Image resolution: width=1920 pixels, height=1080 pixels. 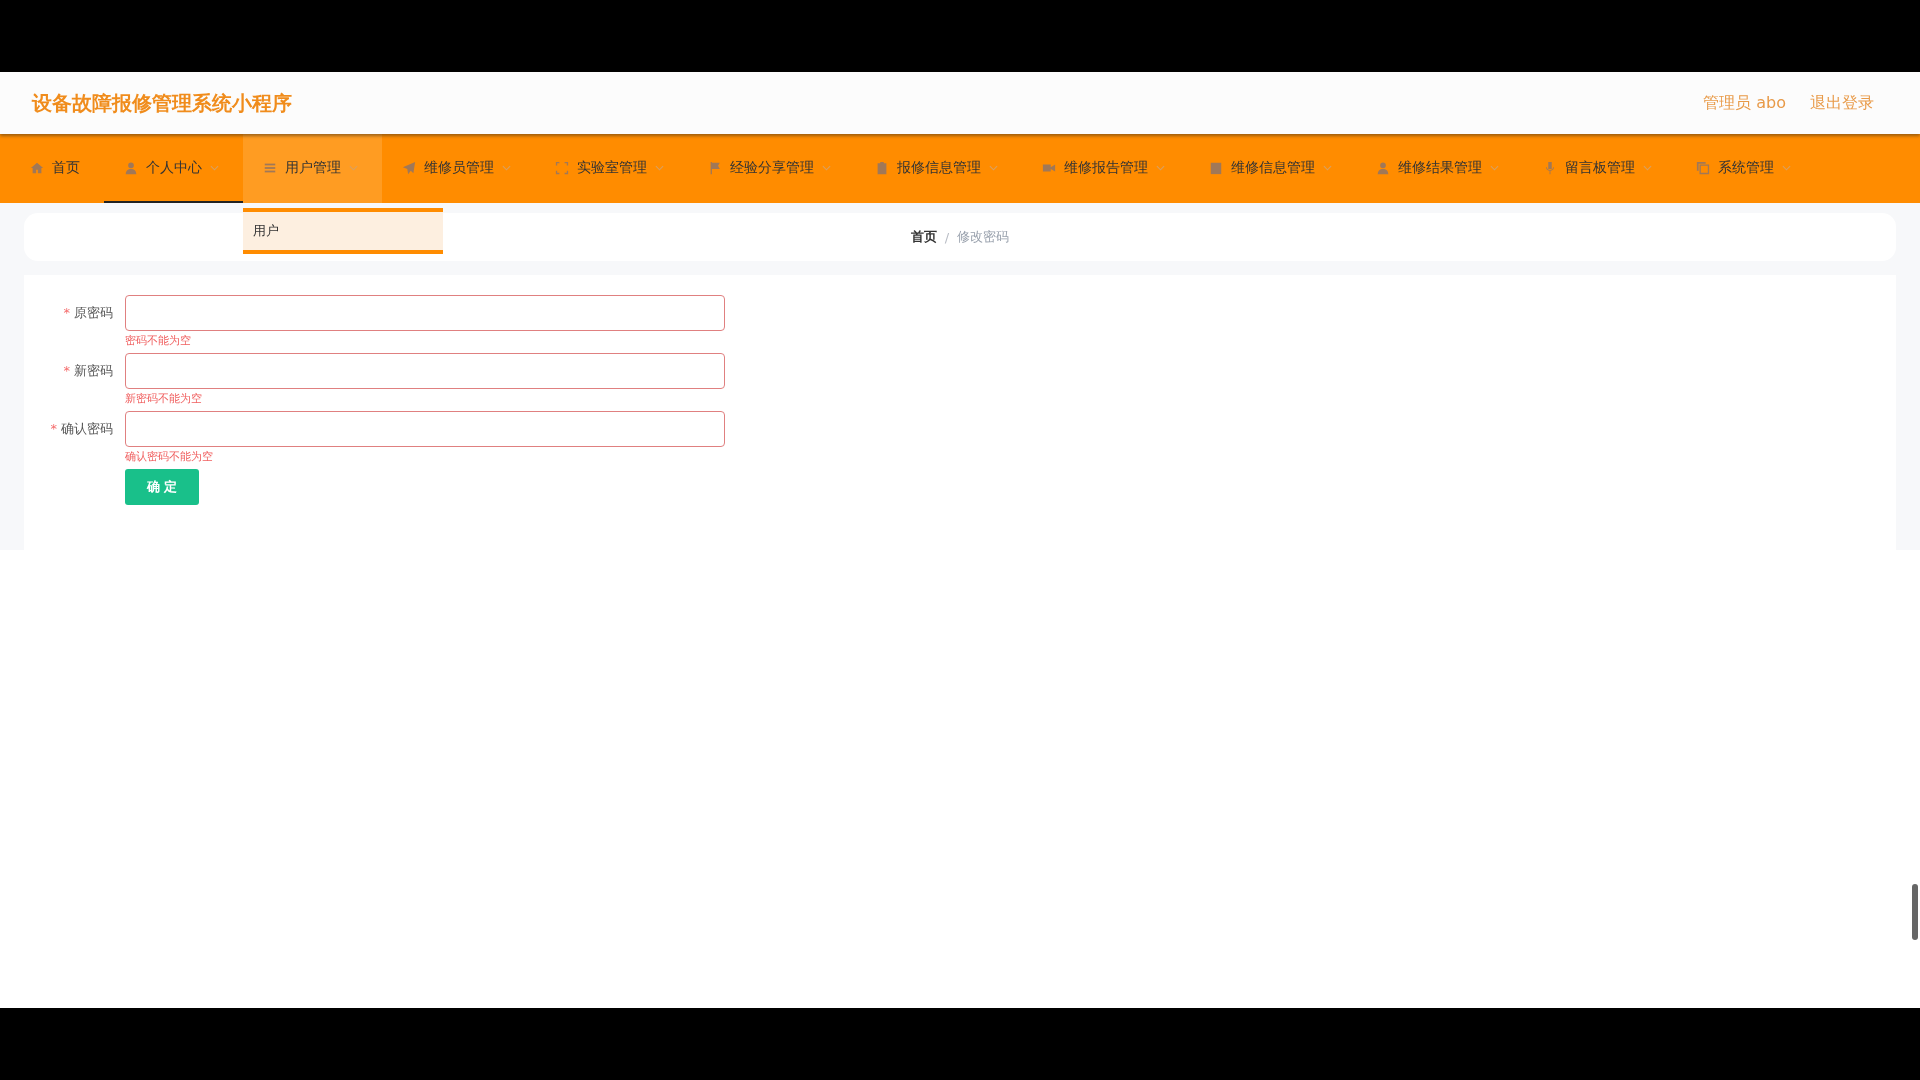 What do you see at coordinates (93, 312) in the screenshot?
I see `field-label: 原密码` at bounding box center [93, 312].